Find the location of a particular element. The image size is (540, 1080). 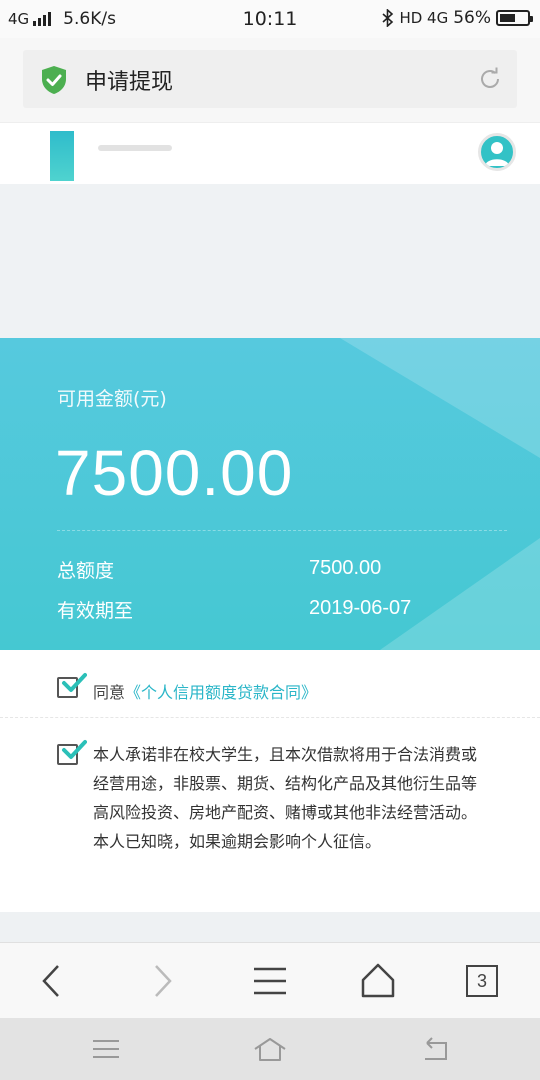

browser-toolbar: 3 is located at coordinates (270, 980).